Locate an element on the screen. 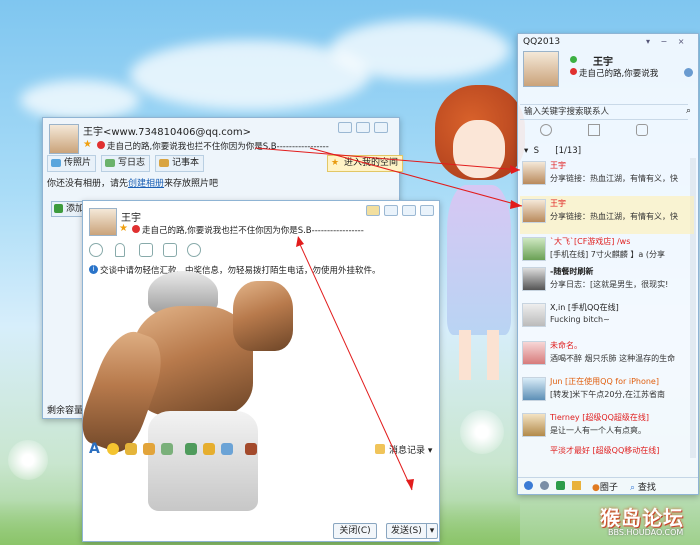 This screenshot has height=545, width=700. list-item: X,in [手机QQ在线] Fucking bitch~ is located at coordinates (607, 319).